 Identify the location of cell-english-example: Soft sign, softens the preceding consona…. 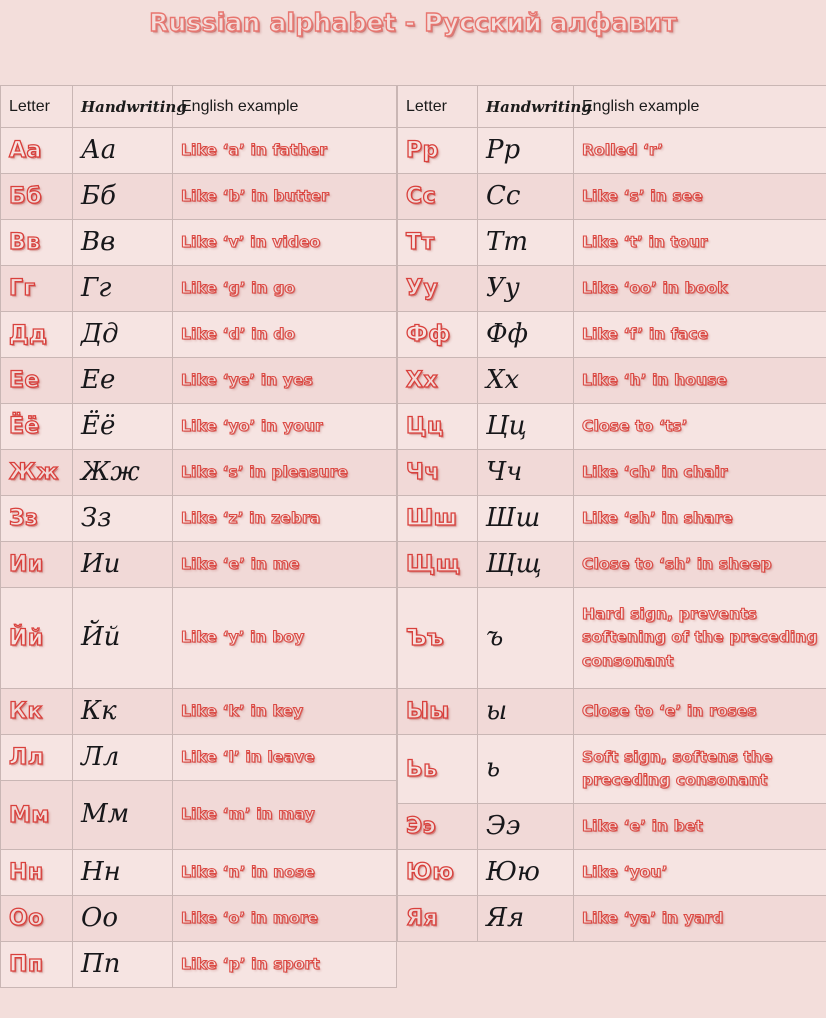
(700, 769).